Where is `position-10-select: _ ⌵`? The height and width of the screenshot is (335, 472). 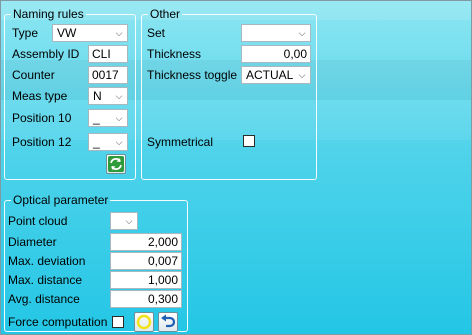
position-10-select: _ ⌵ is located at coordinates (108, 118).